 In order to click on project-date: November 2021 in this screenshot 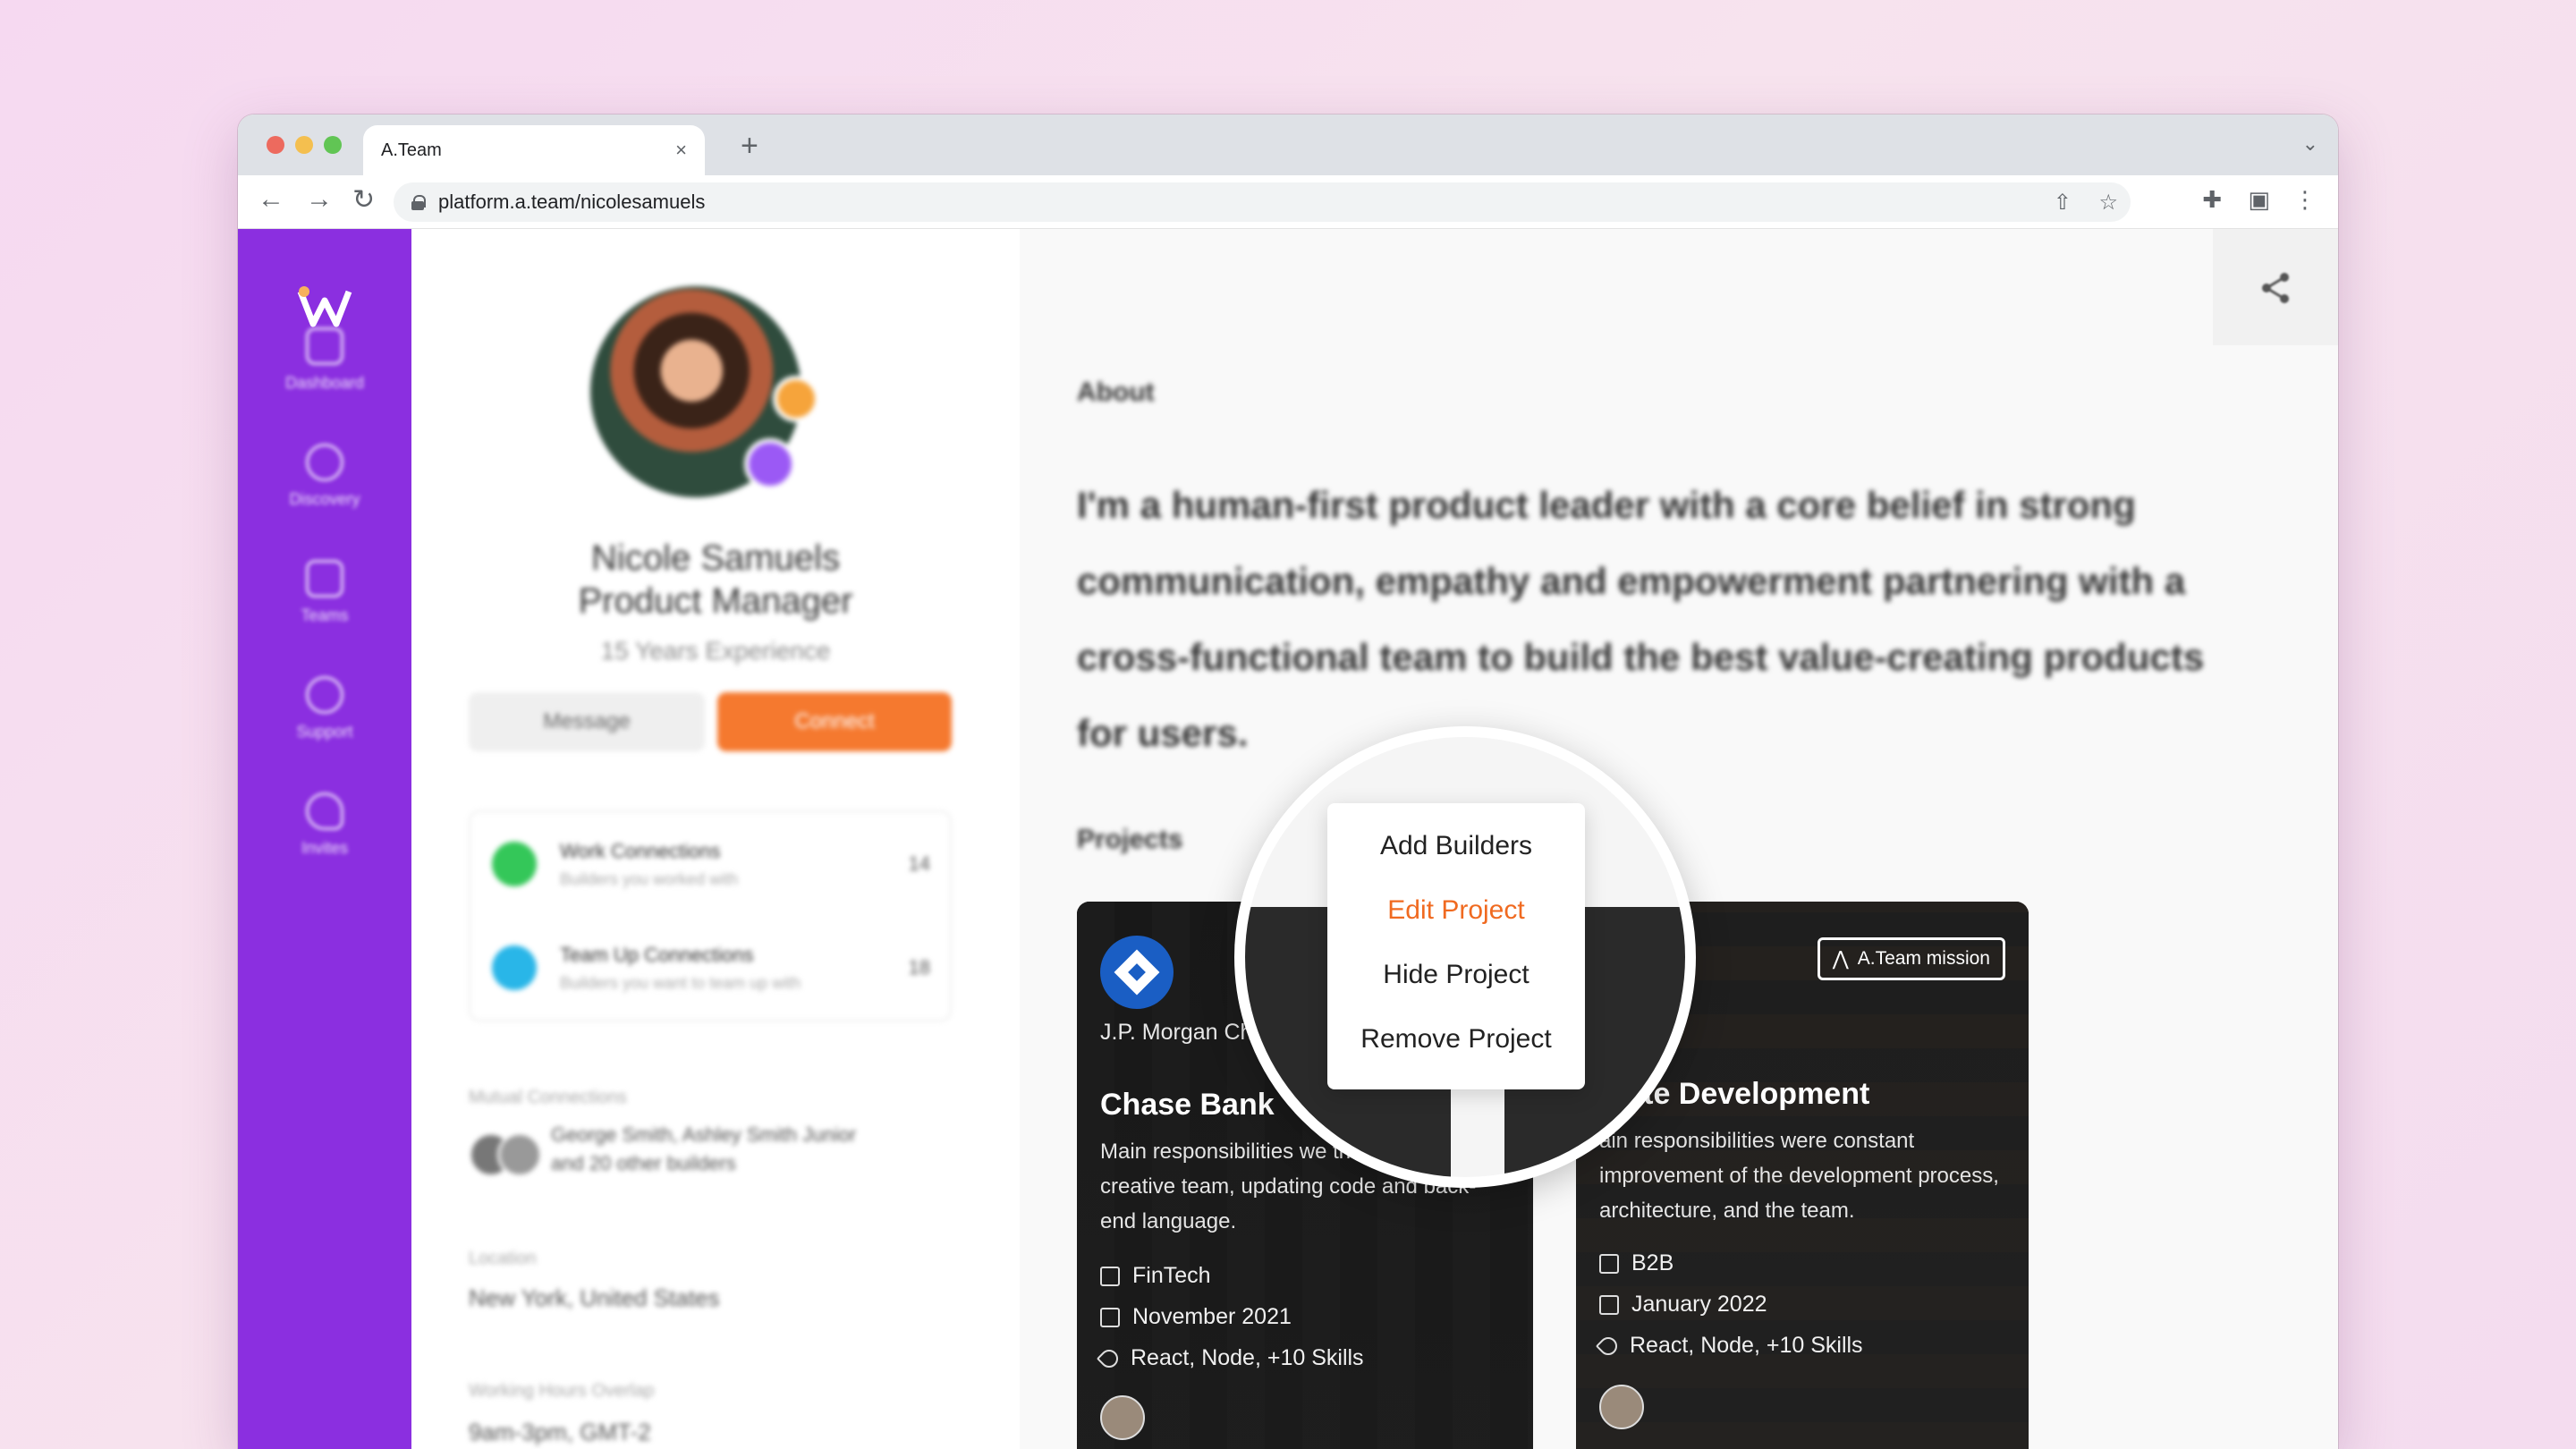, I will do `click(1196, 1317)`.